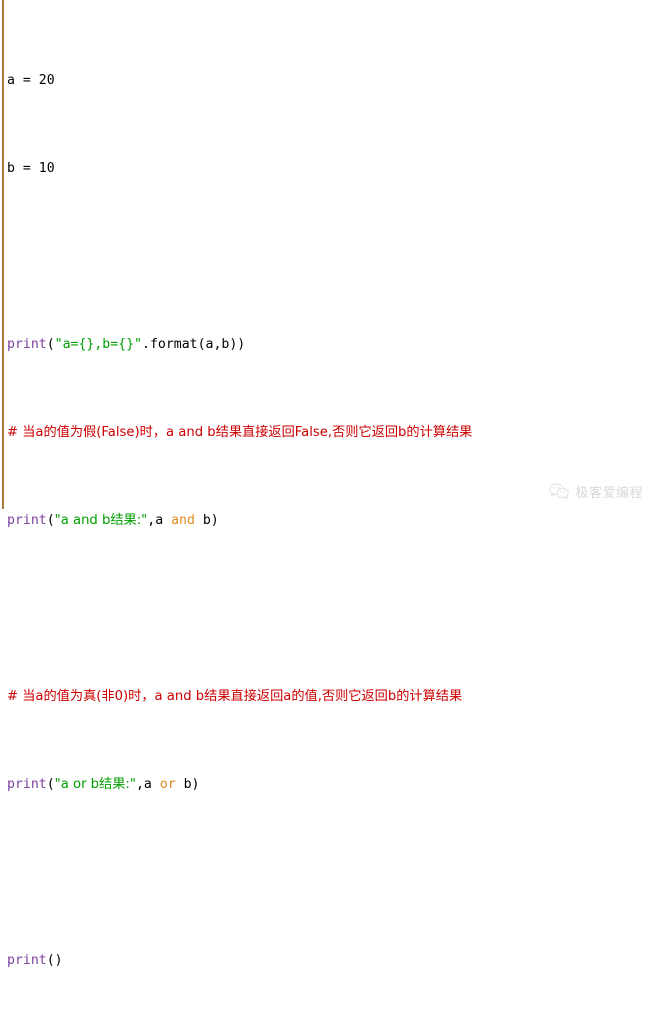 The height and width of the screenshot is (1018, 653). What do you see at coordinates (46, 169) in the screenshot?
I see `value-b: 10` at bounding box center [46, 169].